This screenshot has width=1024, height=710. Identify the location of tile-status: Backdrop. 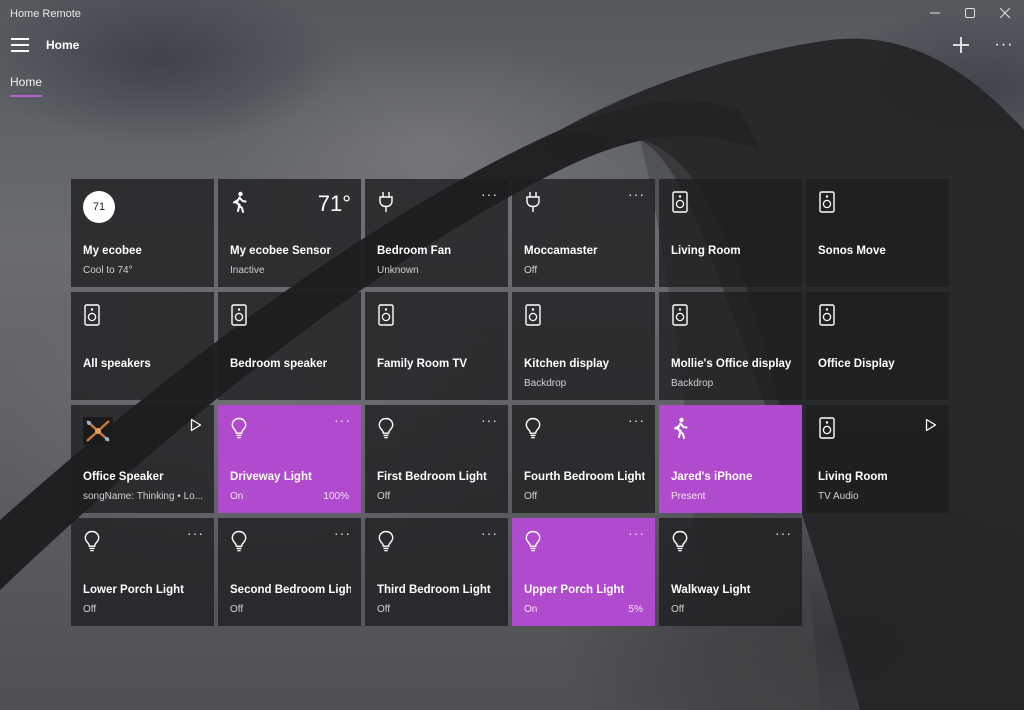
(692, 383).